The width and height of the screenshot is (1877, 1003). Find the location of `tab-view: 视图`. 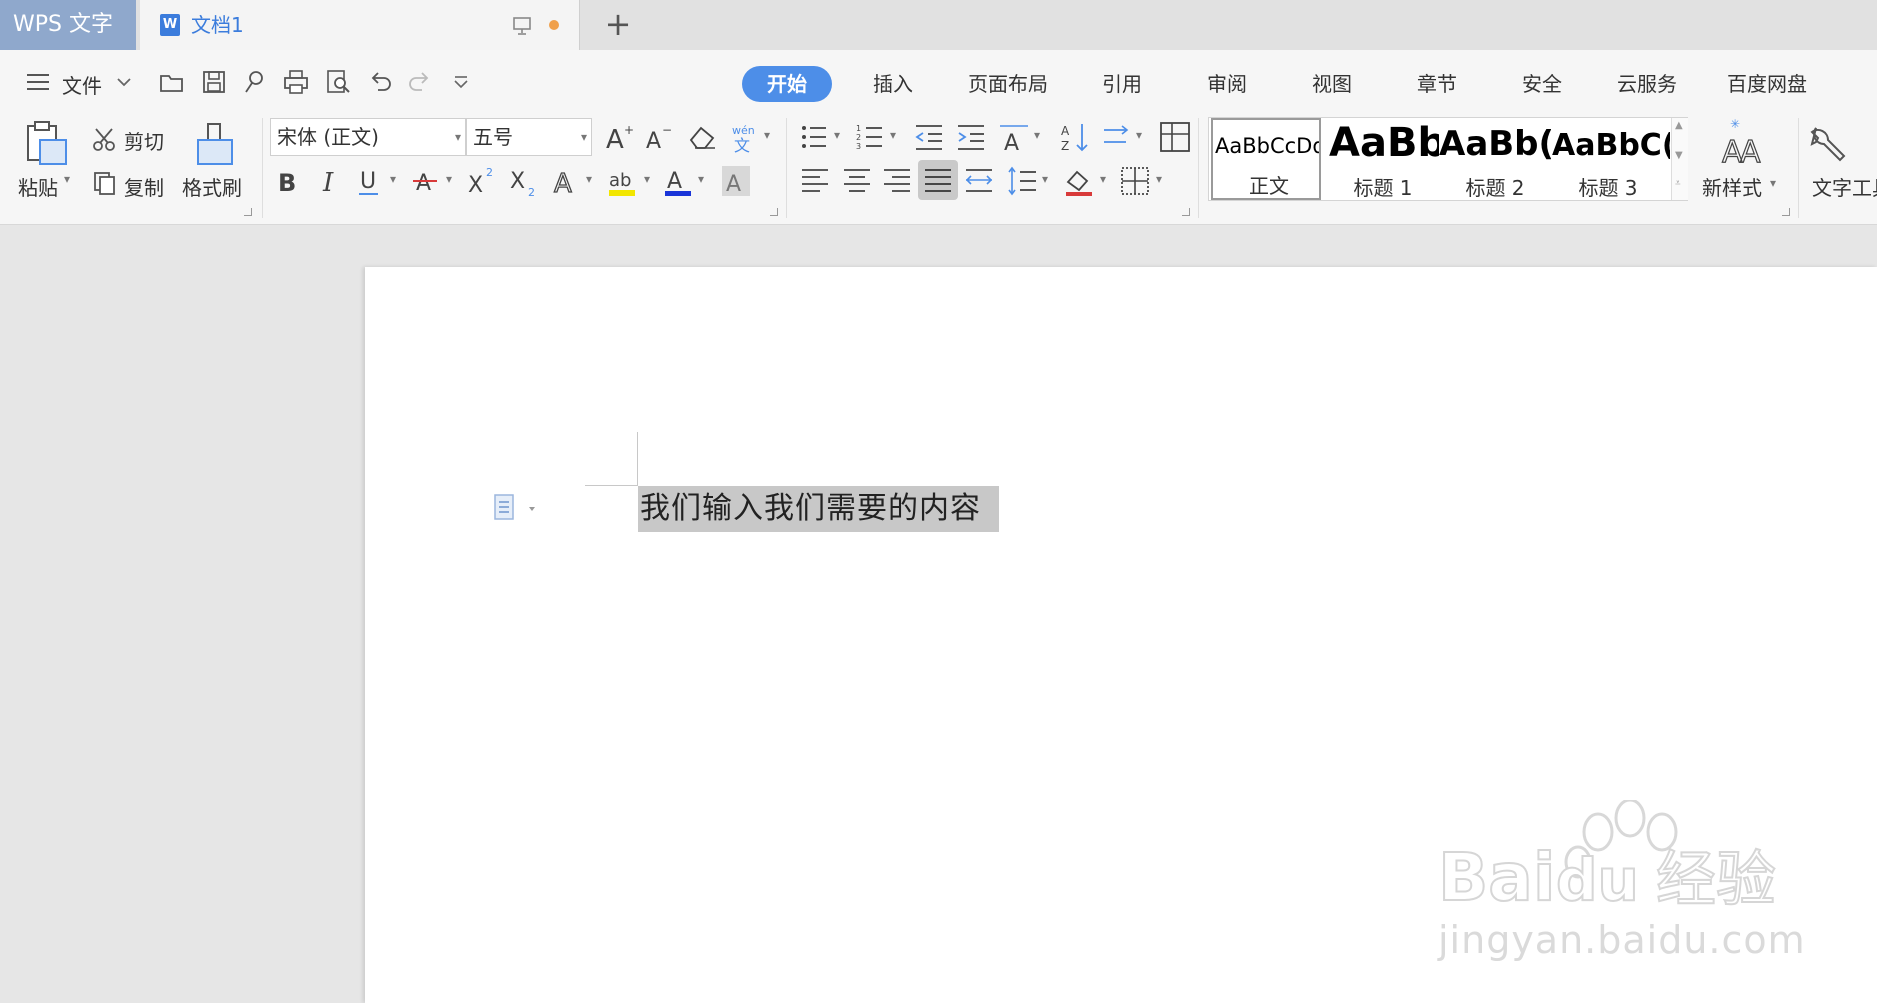

tab-view: 视图 is located at coordinates (1332, 84).